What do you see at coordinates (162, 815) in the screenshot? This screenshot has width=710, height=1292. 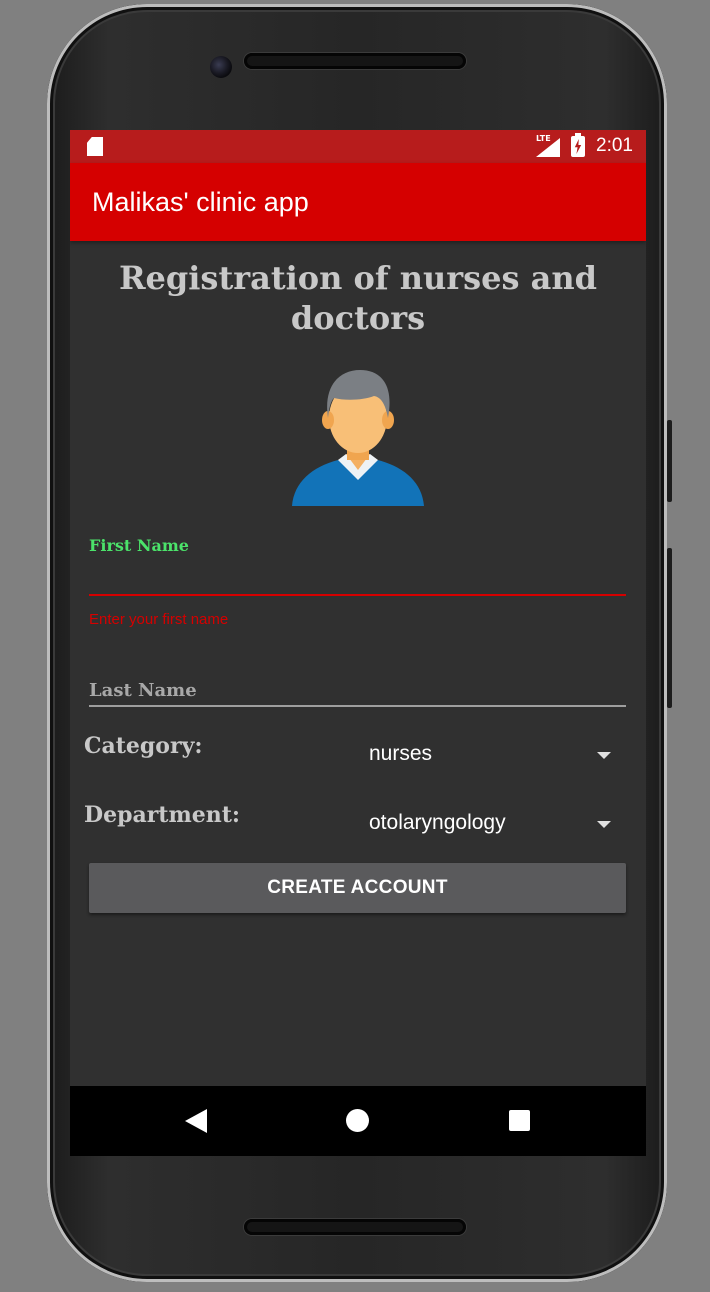 I see `department-label: Department:` at bounding box center [162, 815].